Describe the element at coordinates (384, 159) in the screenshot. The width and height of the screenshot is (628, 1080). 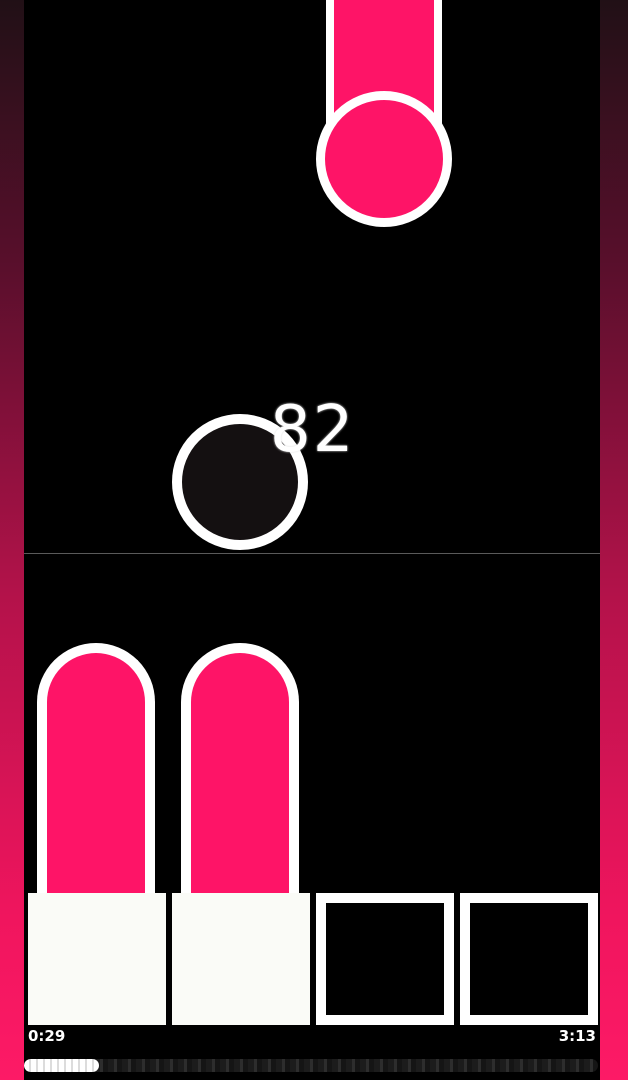
I see `falling-note-head` at that location.